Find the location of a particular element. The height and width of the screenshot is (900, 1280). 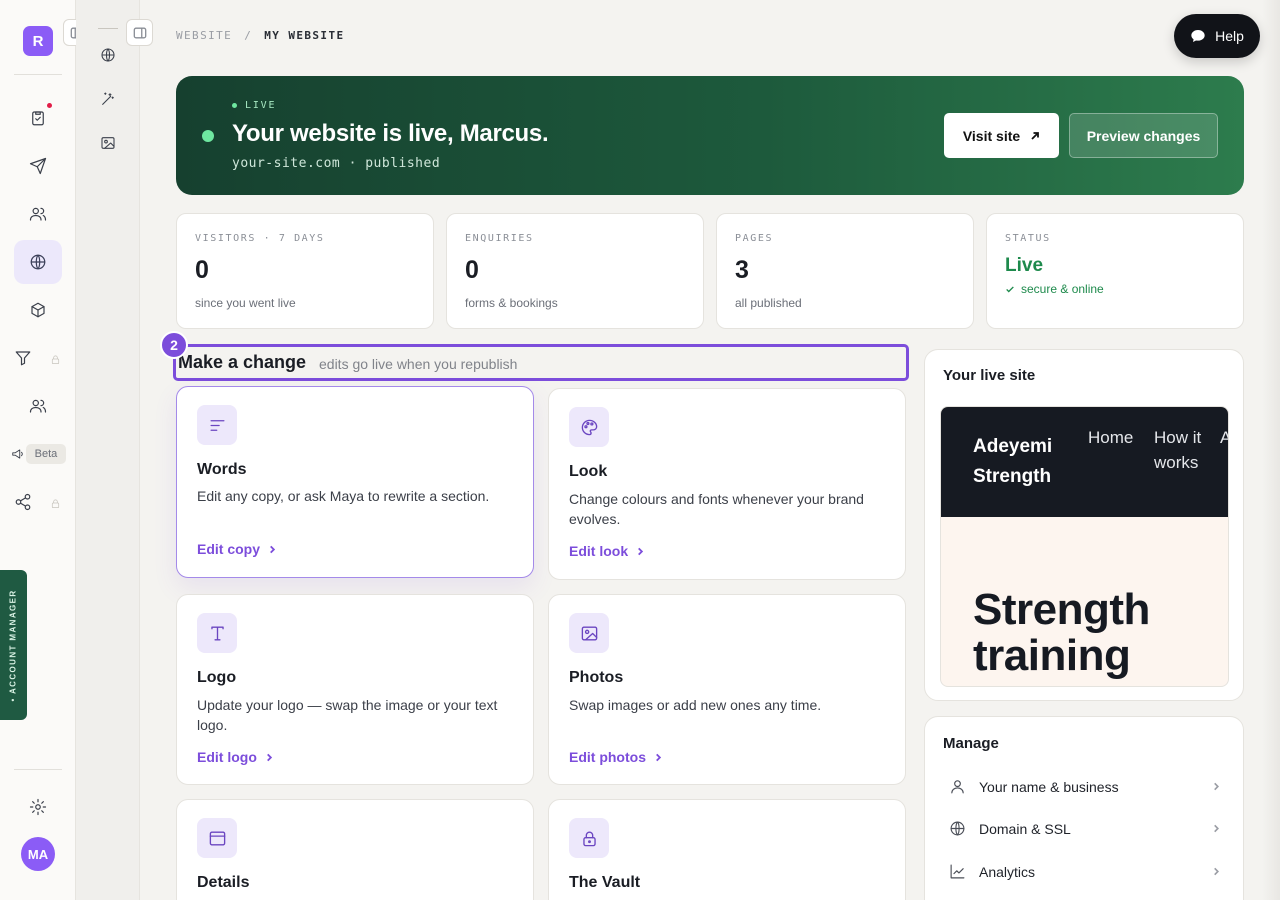

globe-icon is located at coordinates (109, 56).